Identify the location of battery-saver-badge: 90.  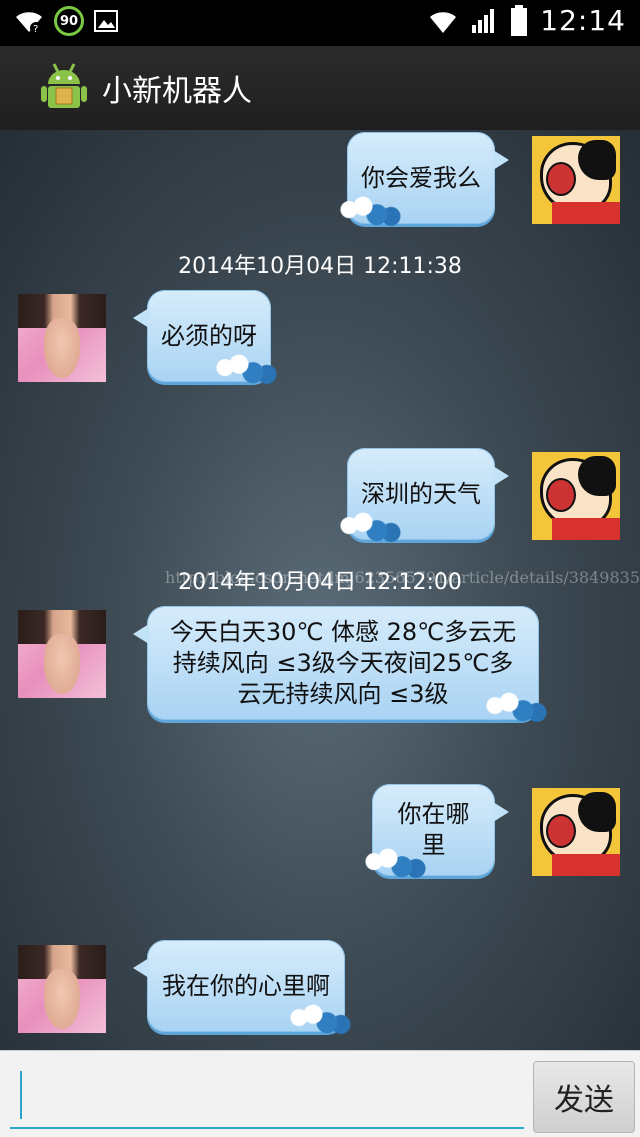
(69, 21).